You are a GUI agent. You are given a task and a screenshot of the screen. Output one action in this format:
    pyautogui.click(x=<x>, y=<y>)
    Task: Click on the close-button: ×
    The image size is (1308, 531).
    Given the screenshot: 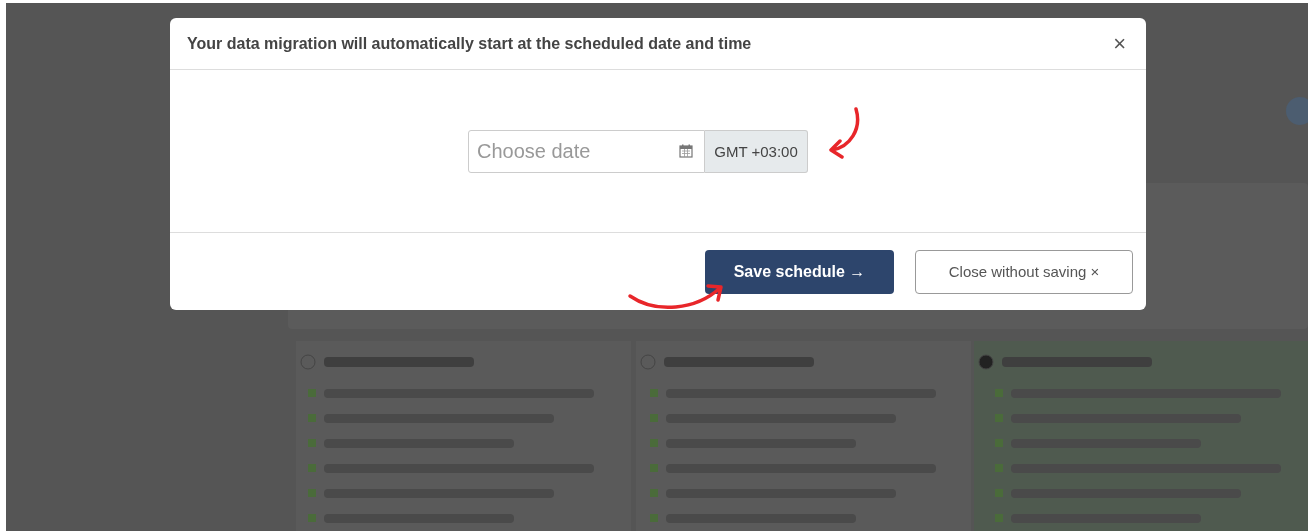 What is the action you would take?
    pyautogui.click(x=1119, y=43)
    